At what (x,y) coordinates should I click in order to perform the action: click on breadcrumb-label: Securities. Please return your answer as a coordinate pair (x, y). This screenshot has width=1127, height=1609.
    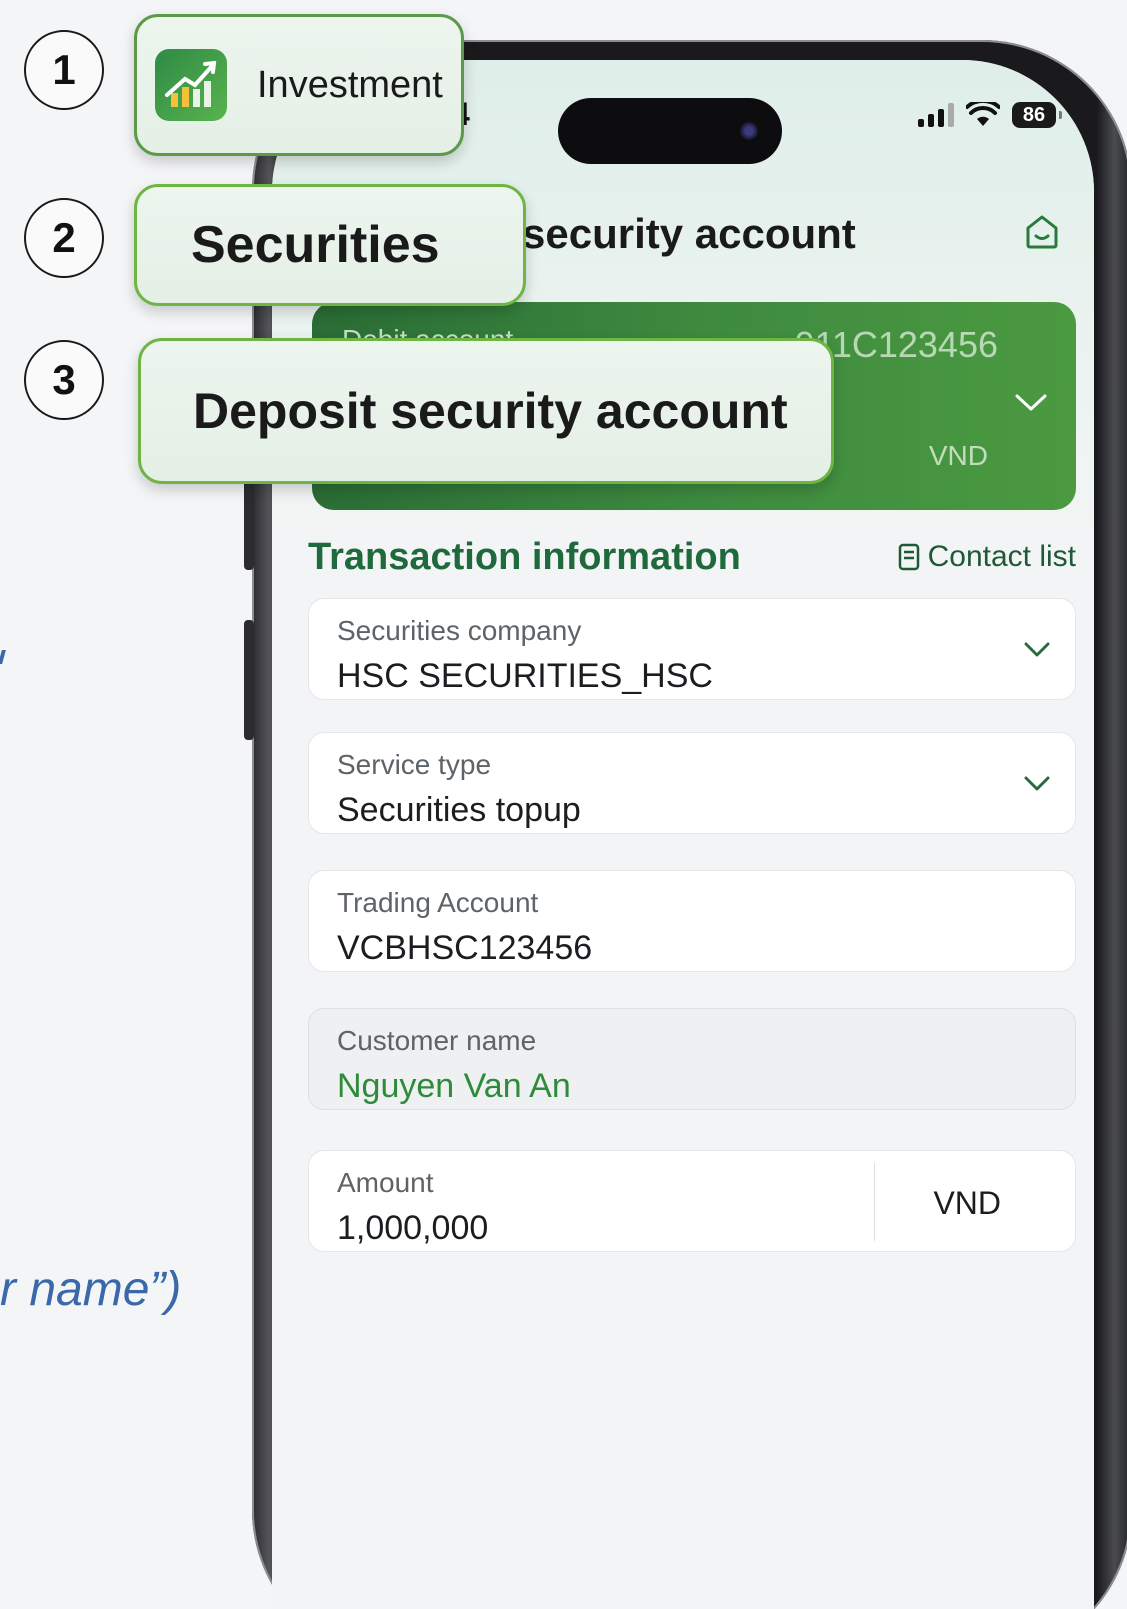
    Looking at the image, I should click on (315, 245).